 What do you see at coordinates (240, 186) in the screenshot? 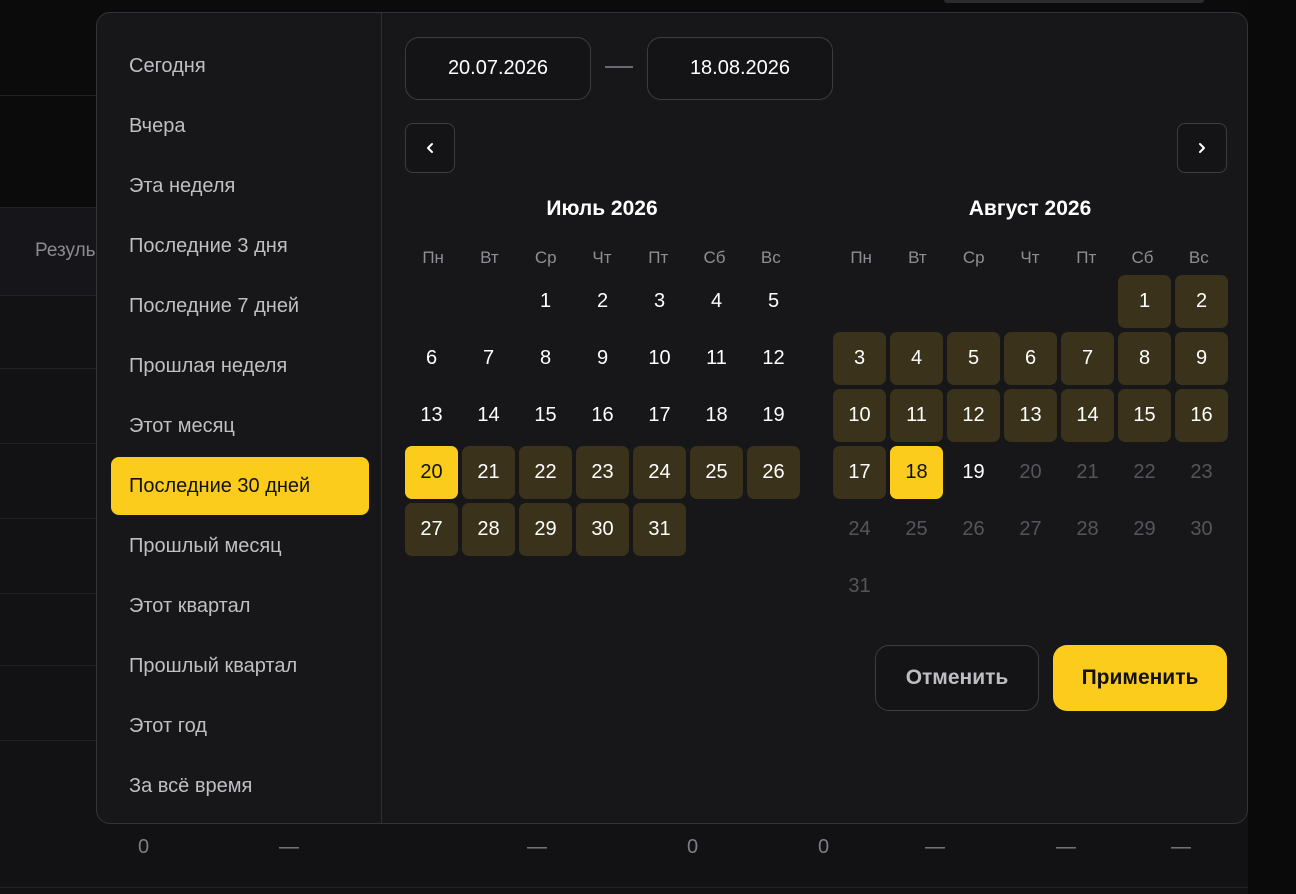
I see `preset-this-week: Эта неделя` at bounding box center [240, 186].